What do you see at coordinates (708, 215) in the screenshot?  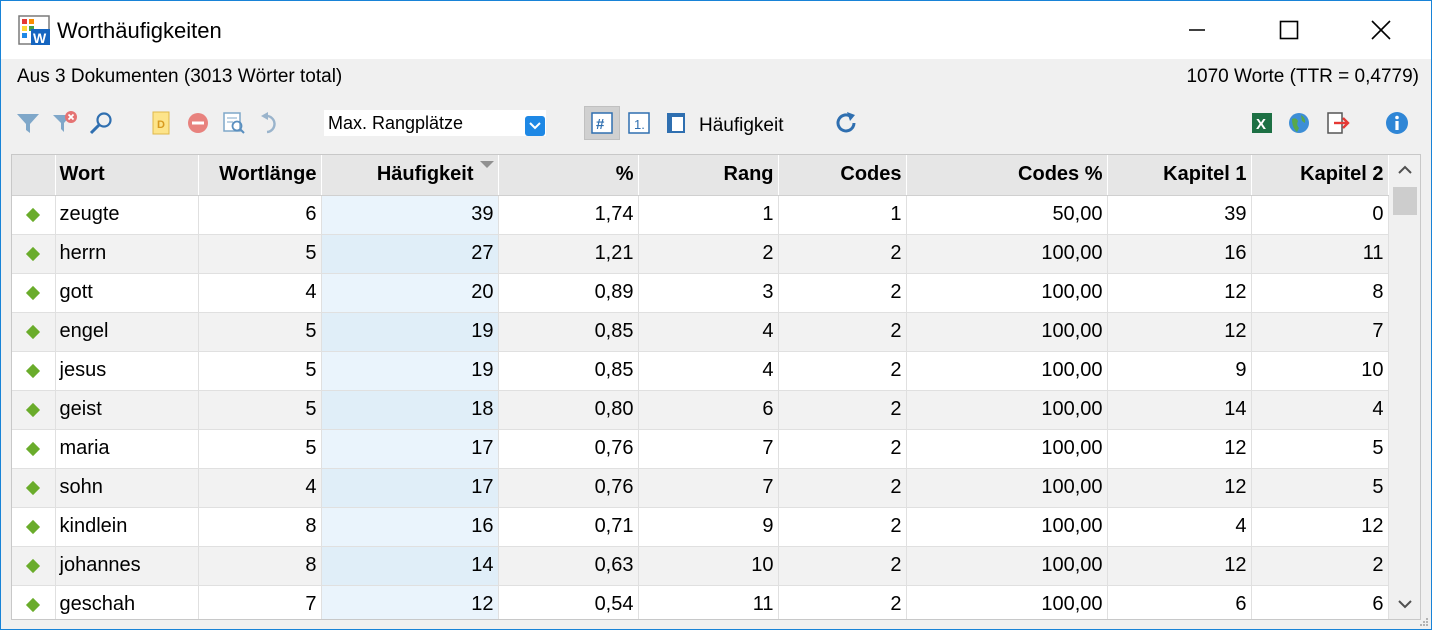 I see `cell-rang: 1` at bounding box center [708, 215].